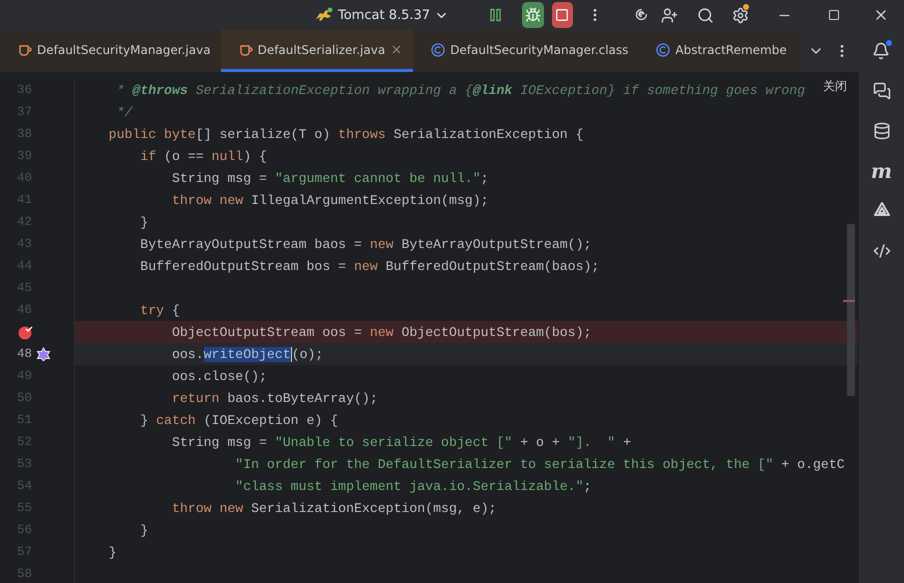  I want to click on bug-icon, so click(532, 15).